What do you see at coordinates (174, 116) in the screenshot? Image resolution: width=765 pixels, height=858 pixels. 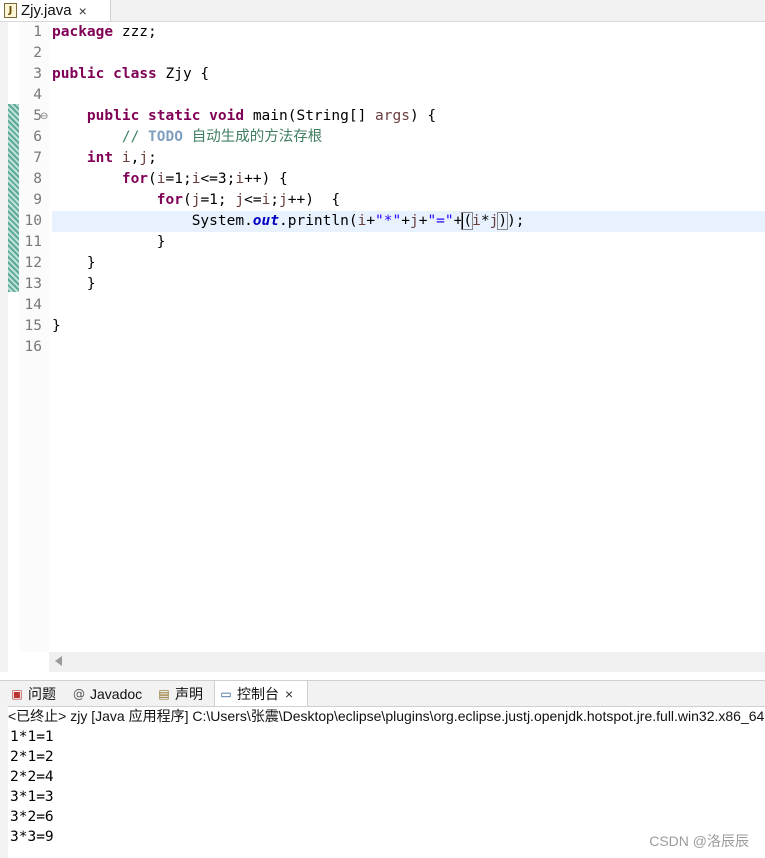 I see `keyword: static` at bounding box center [174, 116].